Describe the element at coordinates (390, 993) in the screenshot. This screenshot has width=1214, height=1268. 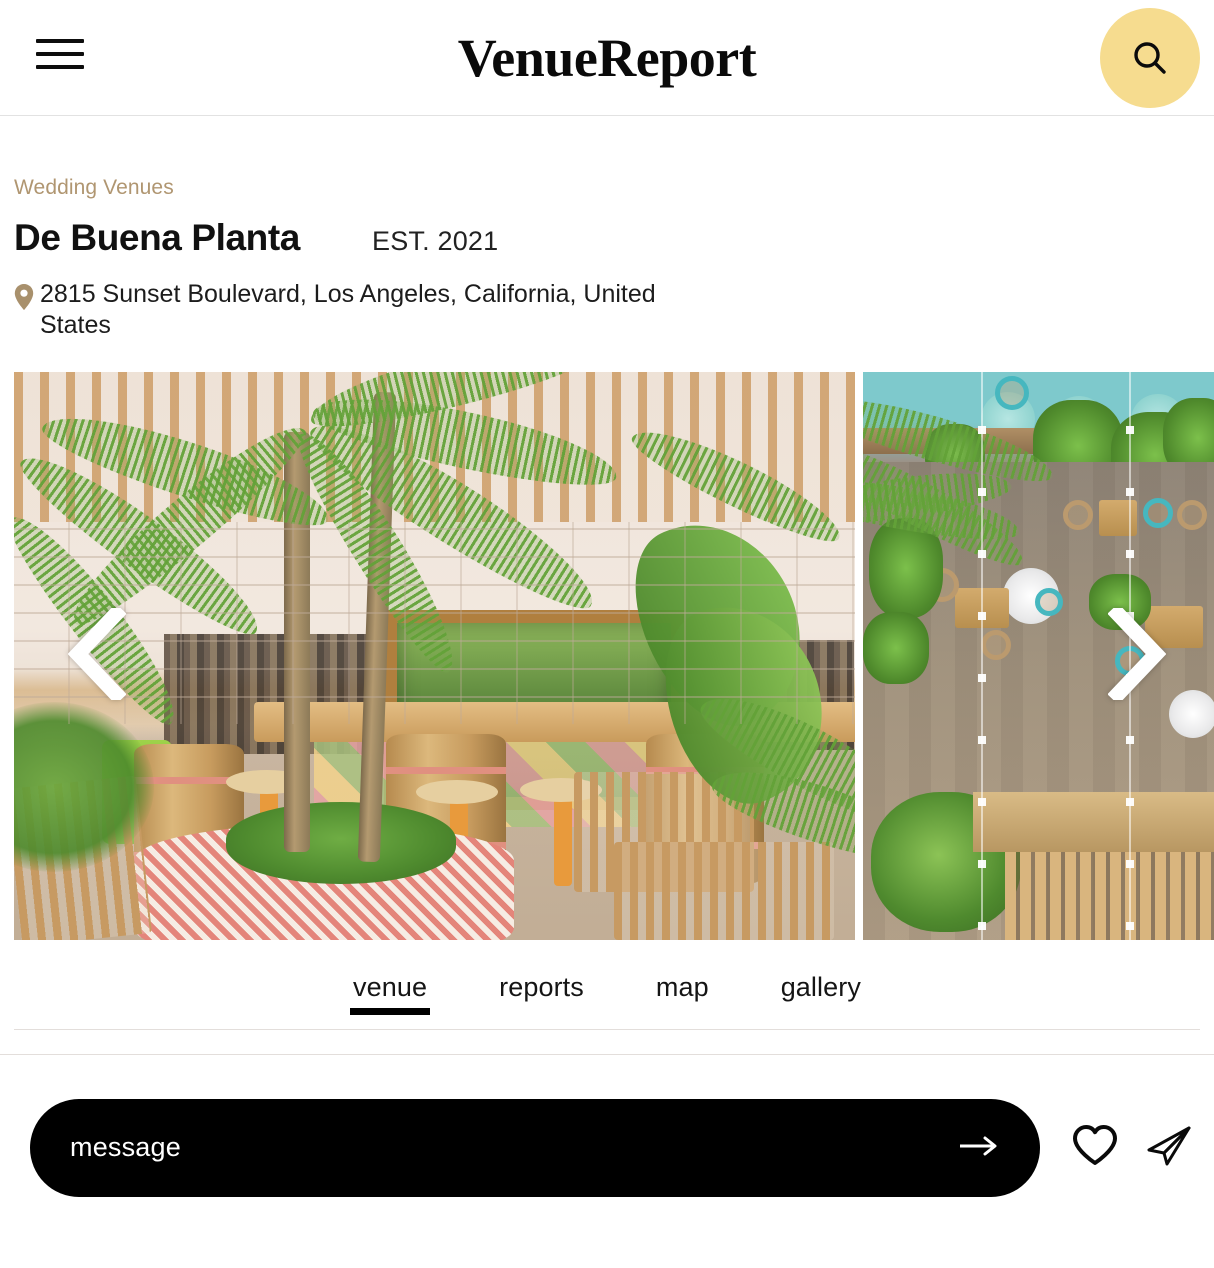
I see `tab-venue: venue` at that location.